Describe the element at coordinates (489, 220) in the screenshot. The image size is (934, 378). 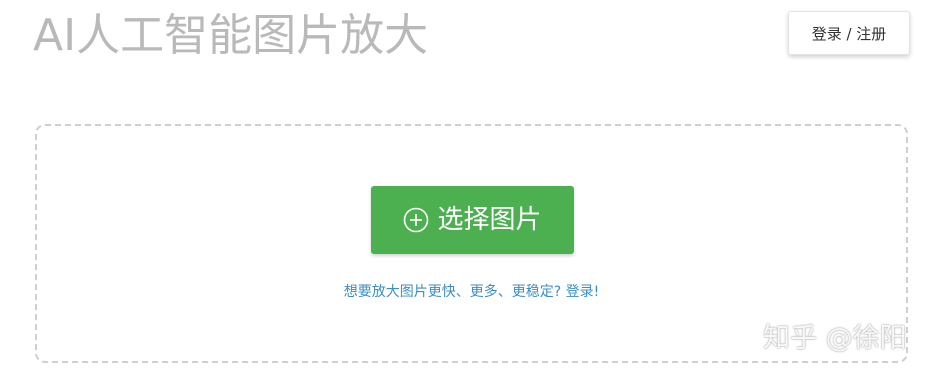
I see `select-image-label: 选择图片` at that location.